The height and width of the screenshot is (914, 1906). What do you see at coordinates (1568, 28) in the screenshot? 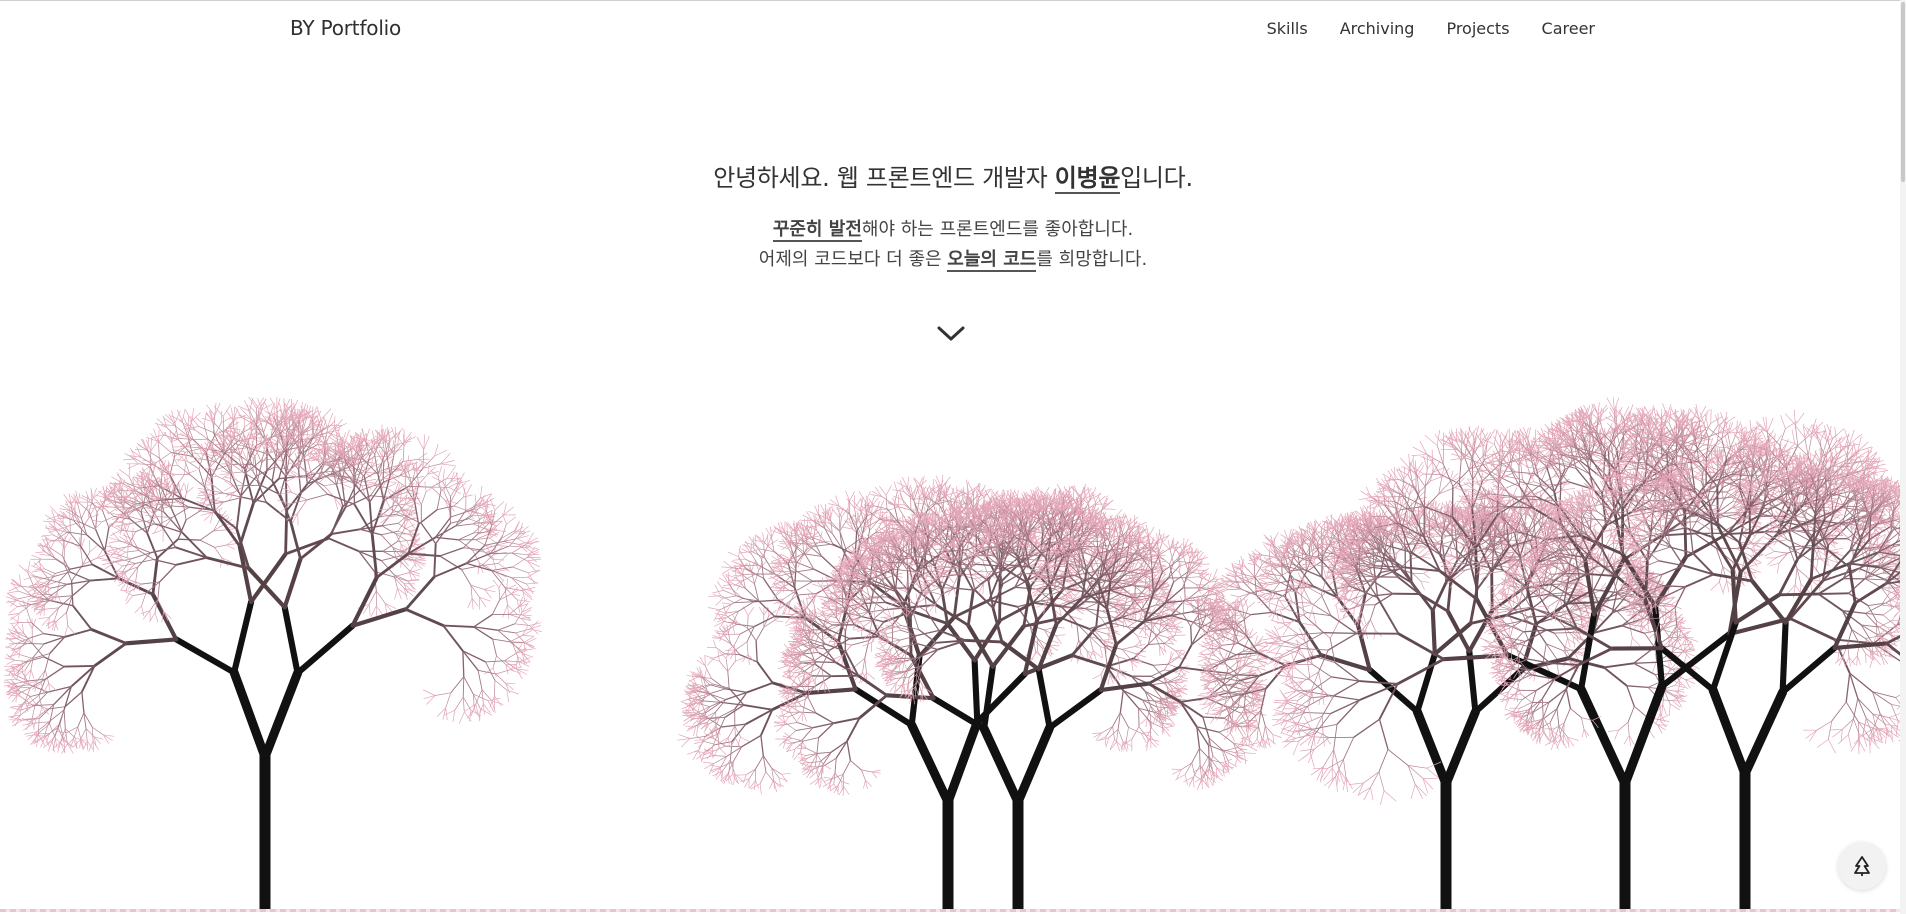
I see `nav-link-career: Career` at bounding box center [1568, 28].